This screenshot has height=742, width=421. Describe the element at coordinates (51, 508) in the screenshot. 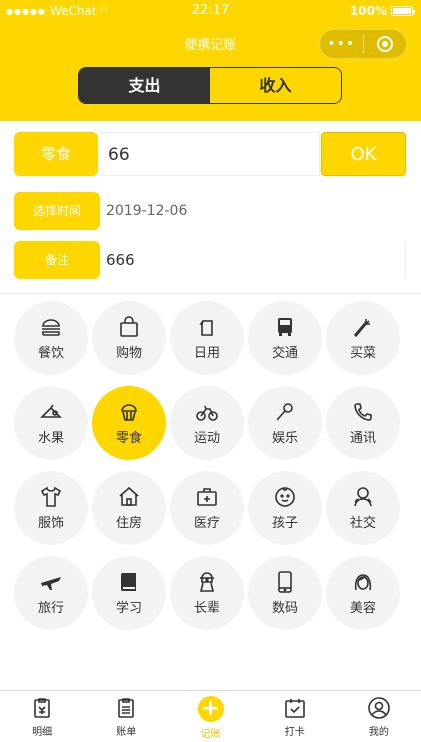

I see `category-item: 服饰` at that location.